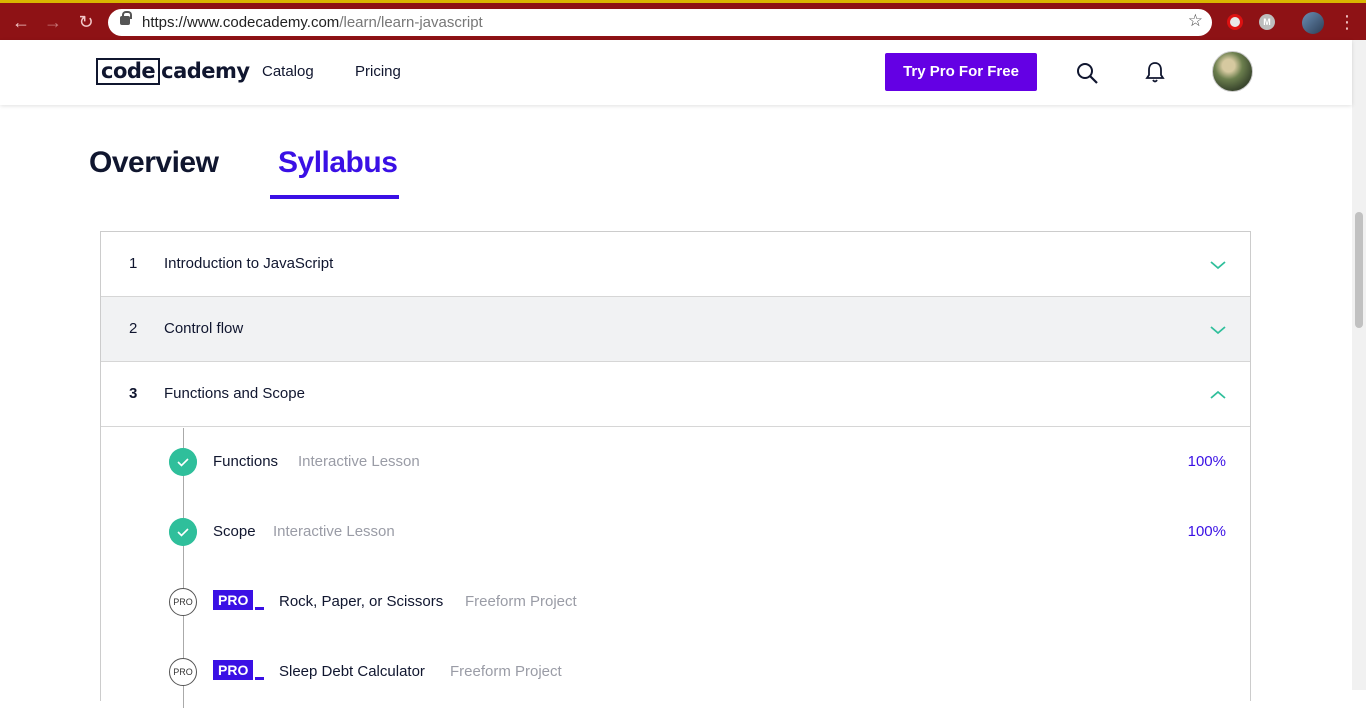 The height and width of the screenshot is (708, 1366). What do you see at coordinates (1347, 22) in the screenshot?
I see `kebab-menu-icon: ⋮` at bounding box center [1347, 22].